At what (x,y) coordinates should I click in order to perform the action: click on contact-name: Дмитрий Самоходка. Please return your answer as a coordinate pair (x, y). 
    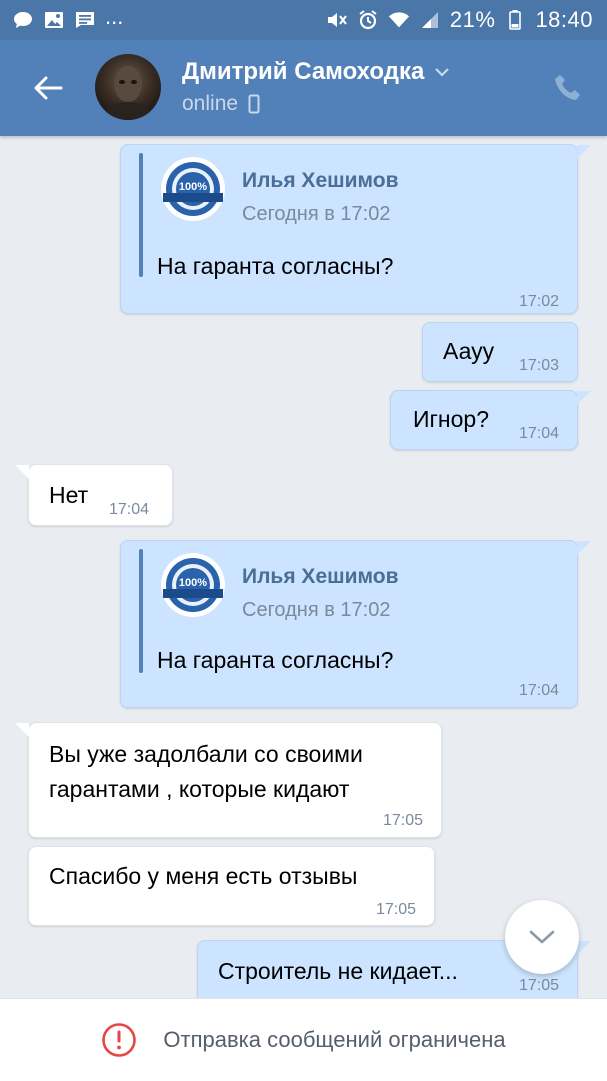
    Looking at the image, I should click on (303, 72).